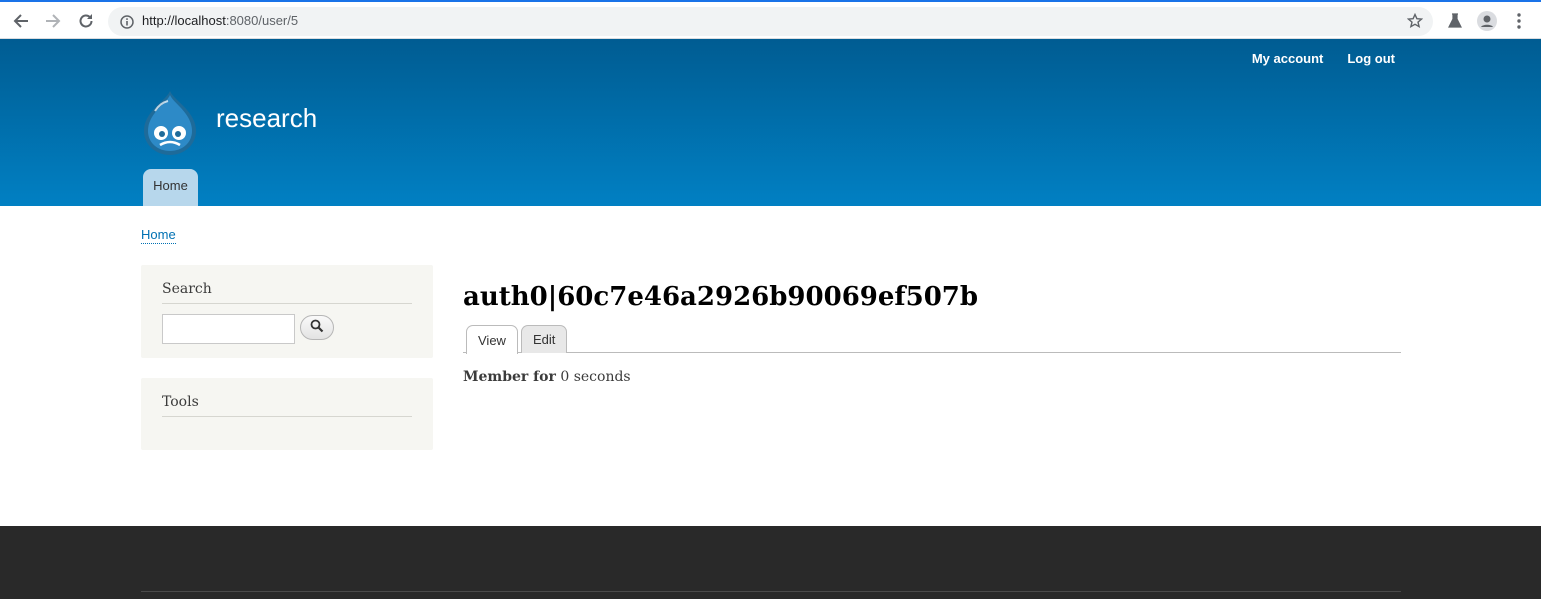 This screenshot has height=599, width=1541. Describe the element at coordinates (544, 339) in the screenshot. I see `tab-edit: Edit` at that location.